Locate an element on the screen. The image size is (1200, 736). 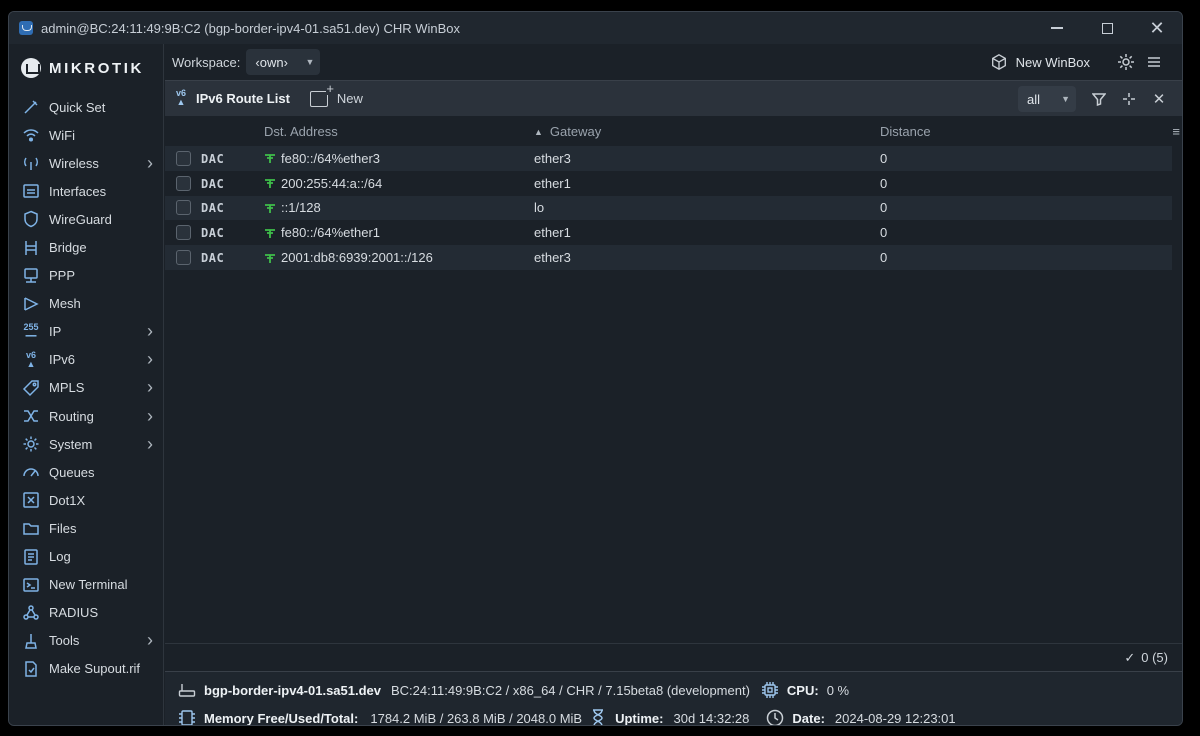
cpu-label: CPU: is located at coordinates (802, 690).